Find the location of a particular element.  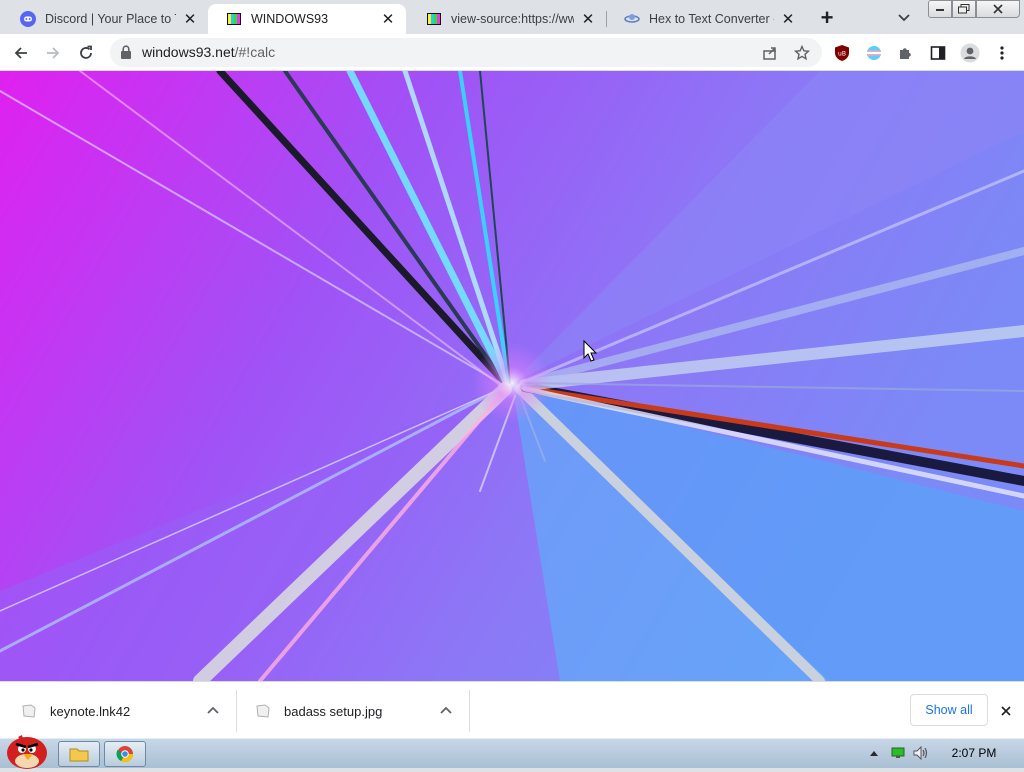

download-item: keynote.lnk42 is located at coordinates (120, 711).